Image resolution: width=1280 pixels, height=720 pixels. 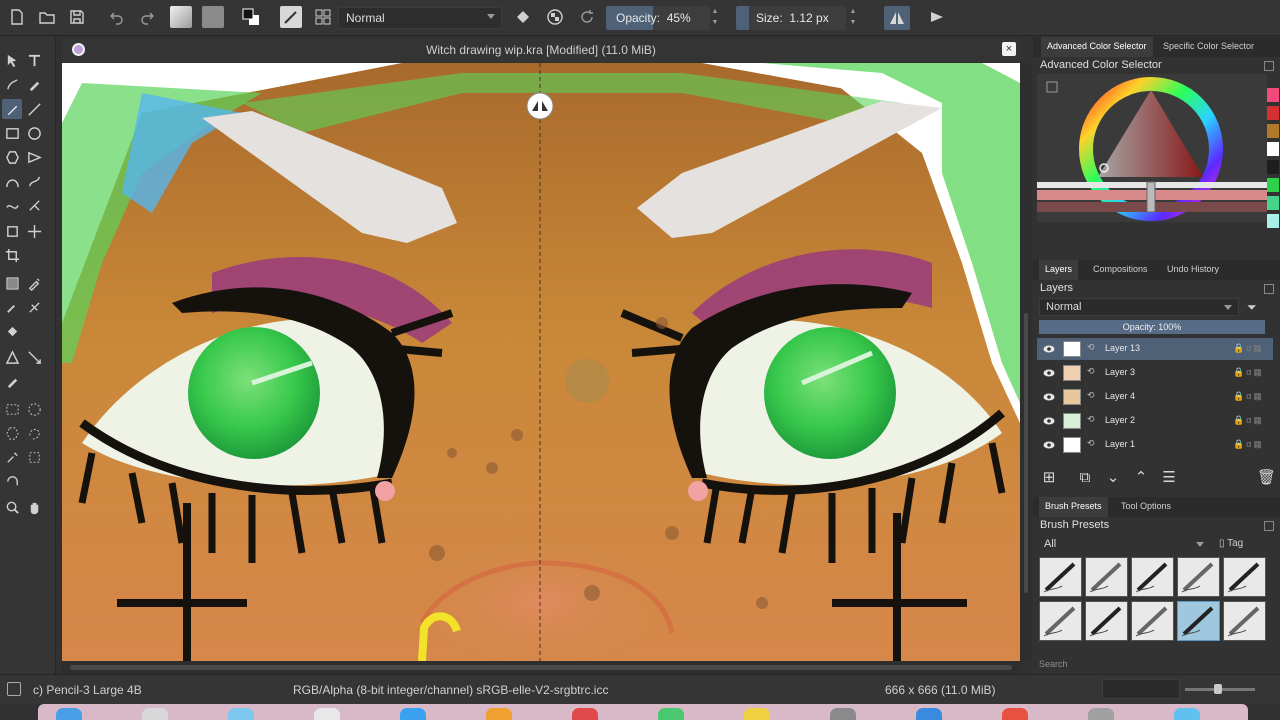 What do you see at coordinates (1155, 373) in the screenshot?
I see `layer-row: ⟲ Layer 3 🔒α▦` at bounding box center [1155, 373].